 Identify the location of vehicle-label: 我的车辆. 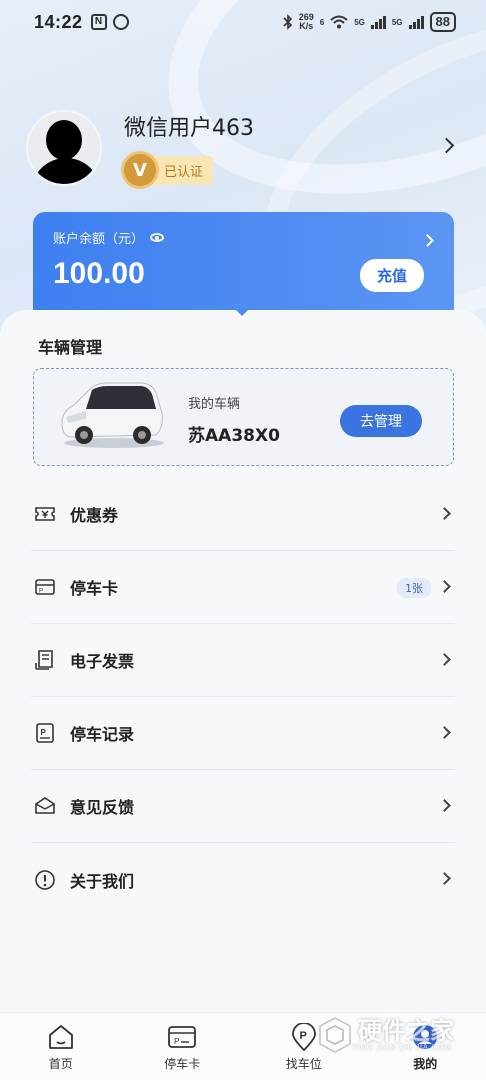
(214, 404).